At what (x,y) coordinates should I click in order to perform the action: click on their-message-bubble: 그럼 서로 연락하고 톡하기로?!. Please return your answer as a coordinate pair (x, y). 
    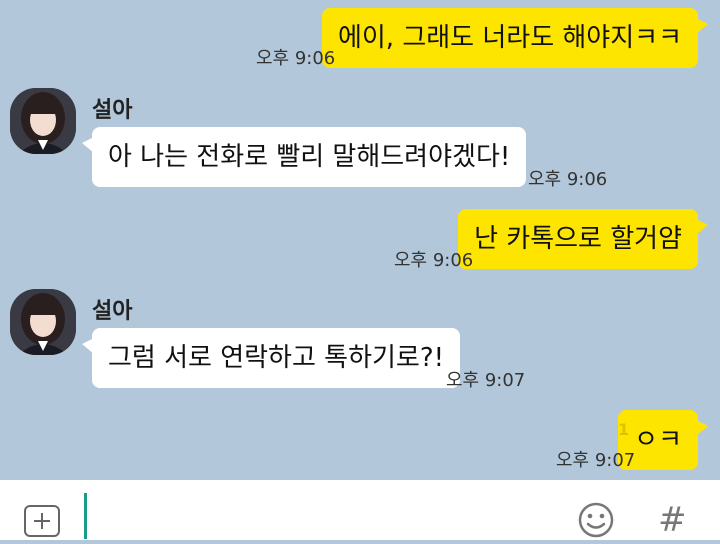
    Looking at the image, I should click on (271, 358).